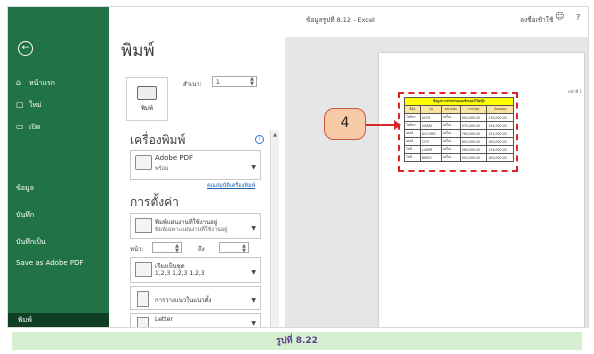 The width and height of the screenshot is (594, 354). What do you see at coordinates (340, 20) in the screenshot?
I see `window-title: ข้อมูลรูปที่ 8.12 - Excel` at bounding box center [340, 20].